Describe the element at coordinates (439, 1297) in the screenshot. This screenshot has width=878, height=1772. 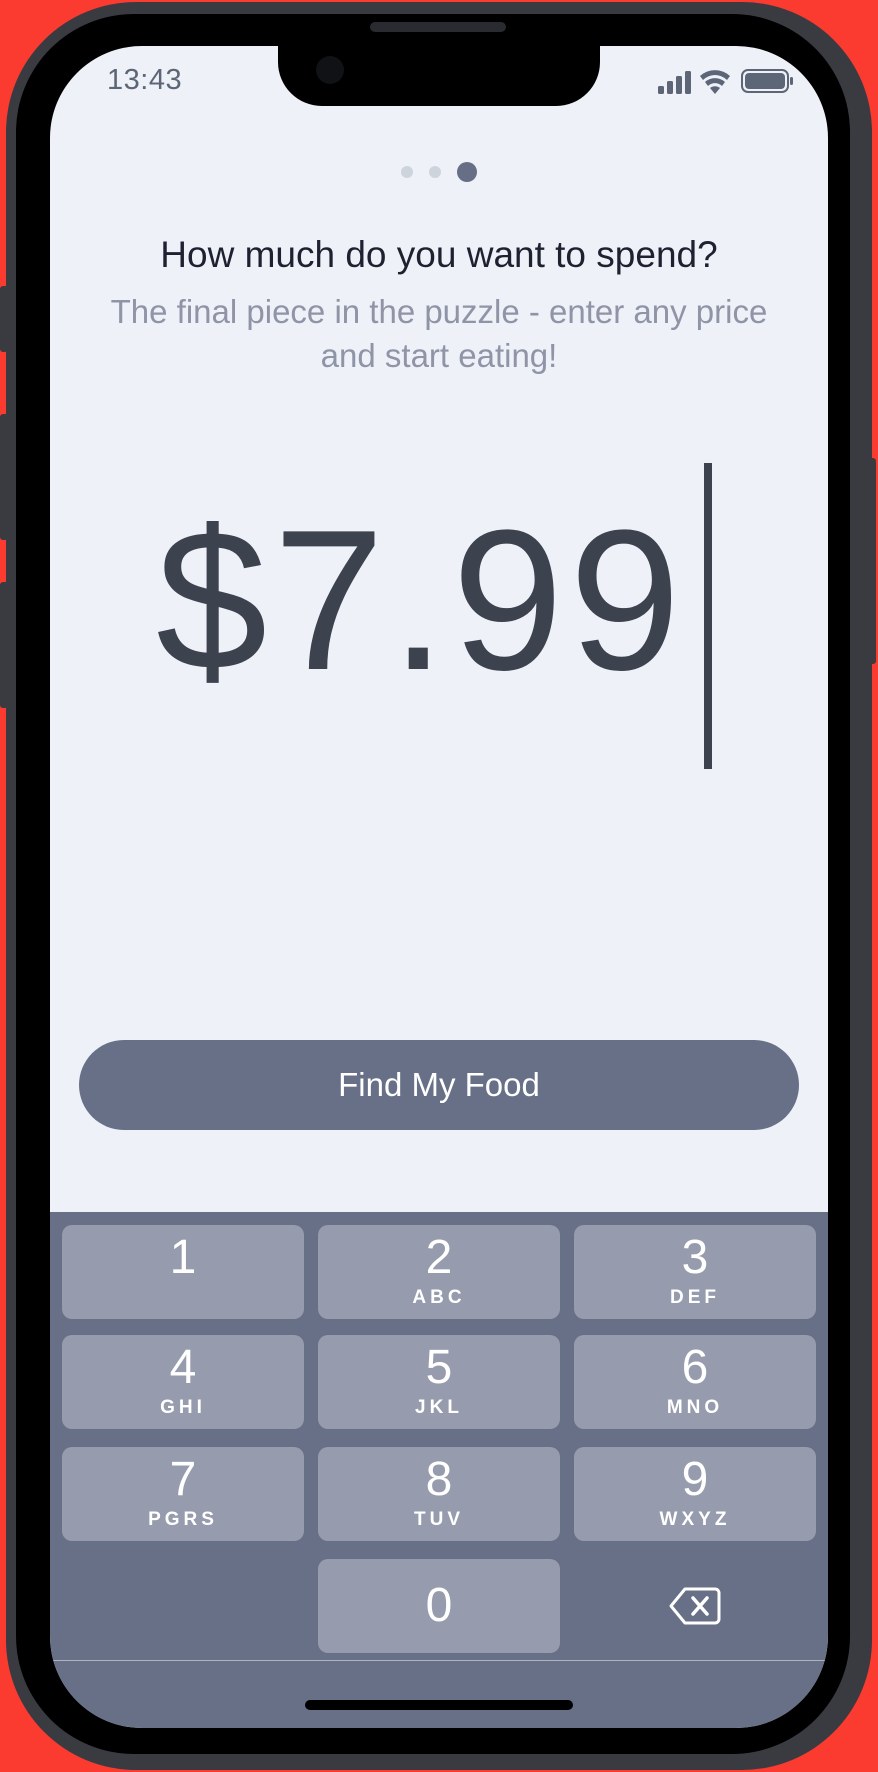
I see `key-letters: ABC` at that location.